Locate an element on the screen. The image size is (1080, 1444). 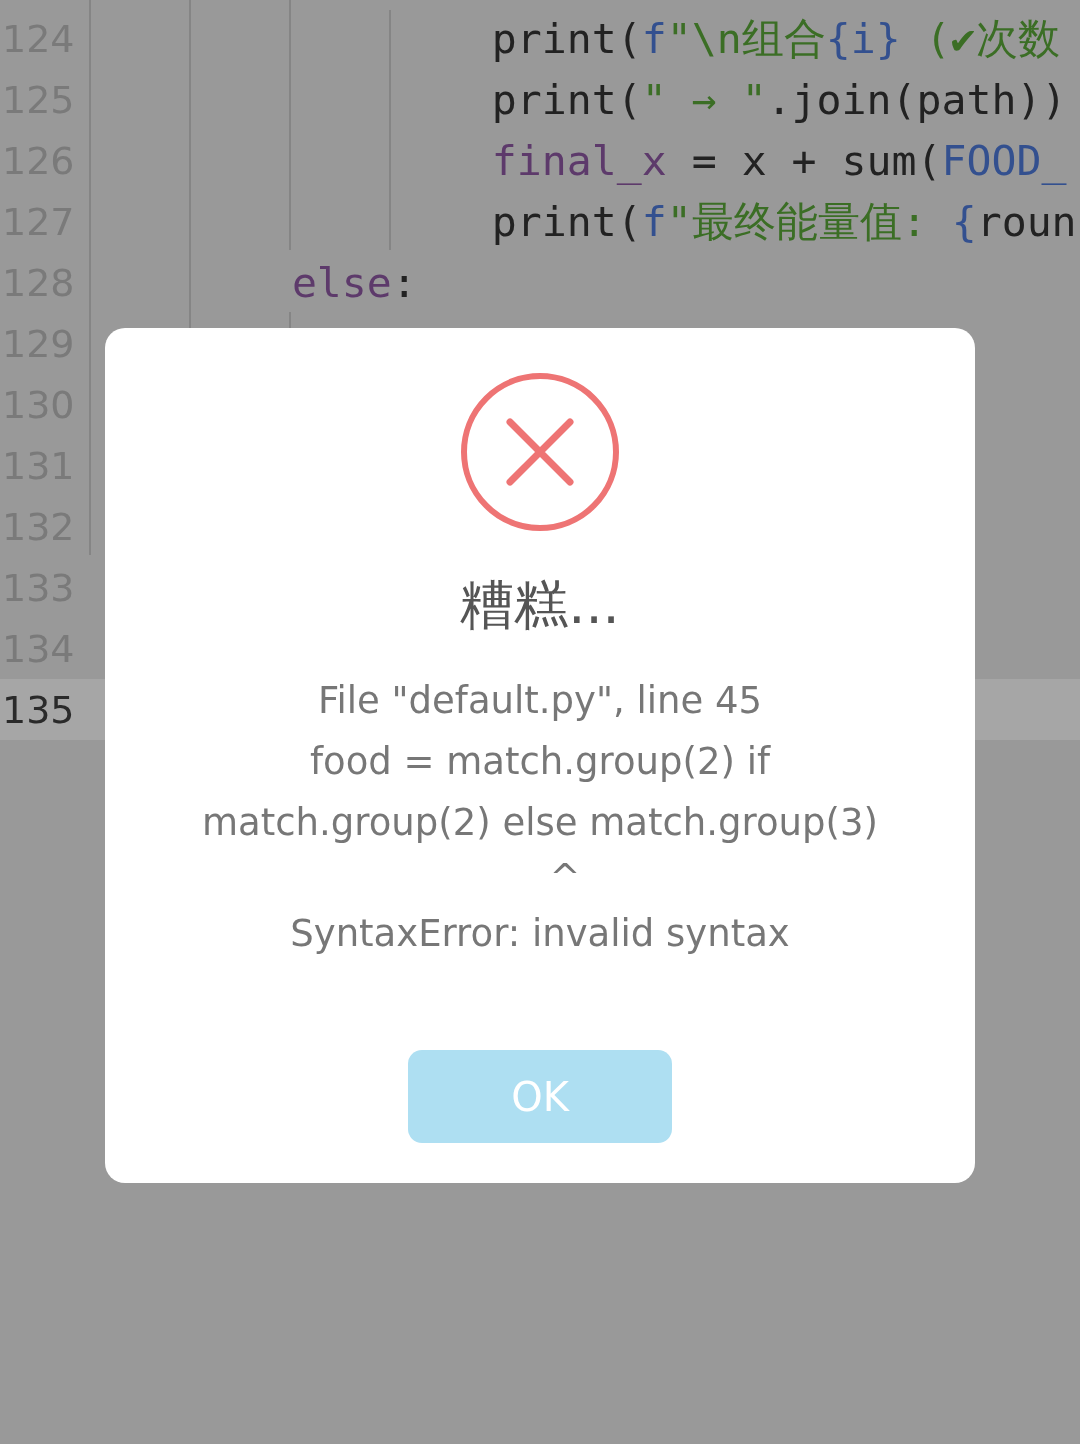
code-line: print(f"\n组合{i} (✔次数 is located at coordinates (775, 38).